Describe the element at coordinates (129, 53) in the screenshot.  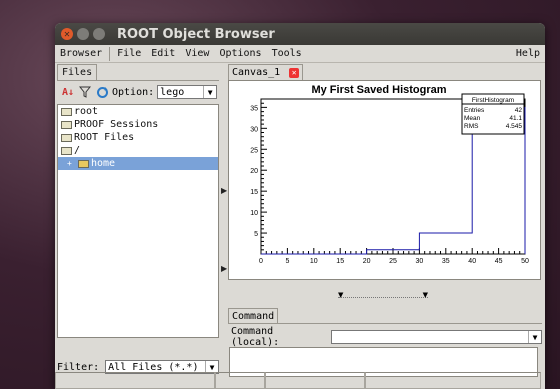
I see `menu-file: File` at that location.